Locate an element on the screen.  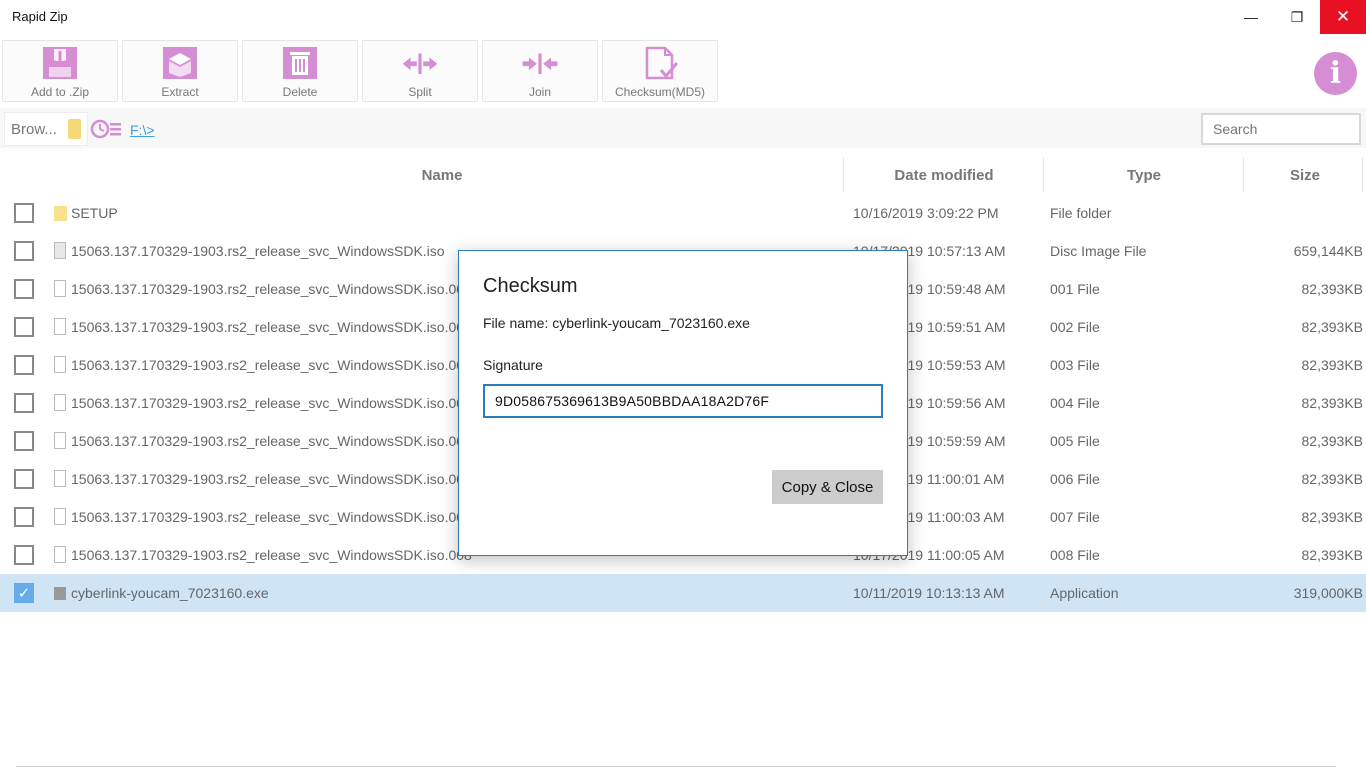
file-type: File folder is located at coordinates (1081, 213).